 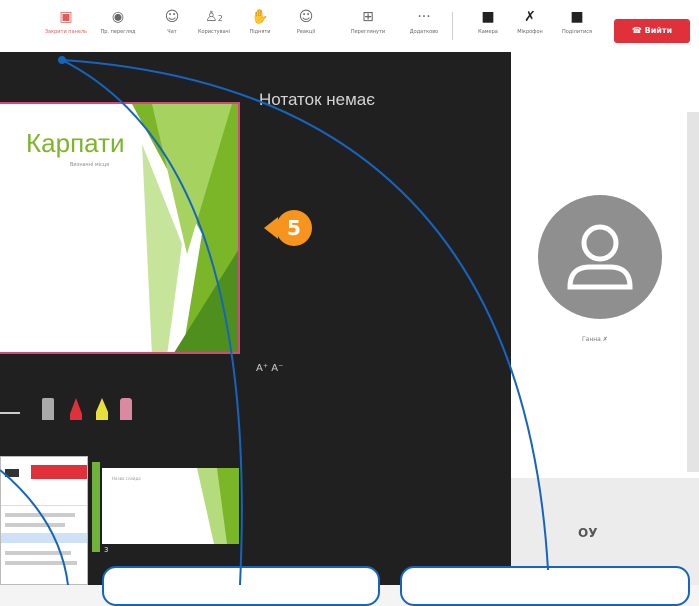 I want to click on callout-line-inset, so click(x=34, y=527).